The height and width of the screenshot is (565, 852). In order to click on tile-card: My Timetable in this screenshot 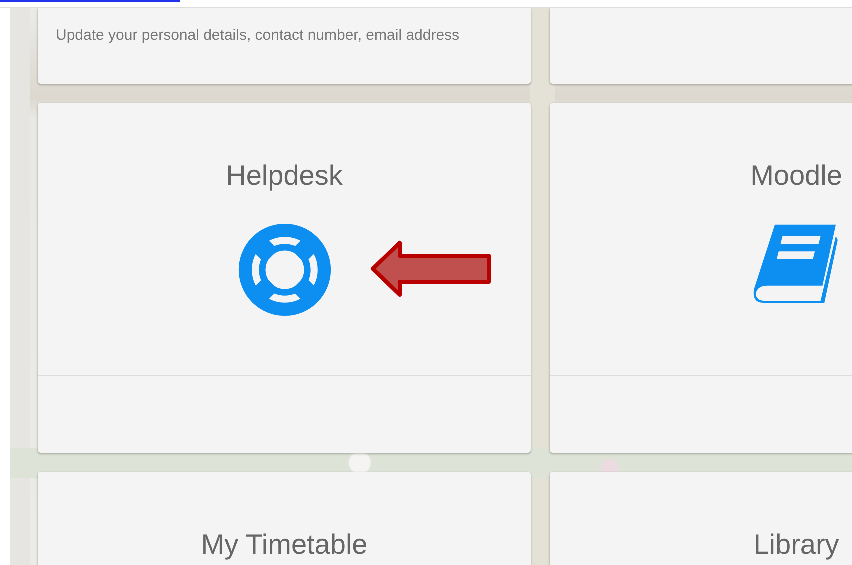, I will do `click(284, 518)`.